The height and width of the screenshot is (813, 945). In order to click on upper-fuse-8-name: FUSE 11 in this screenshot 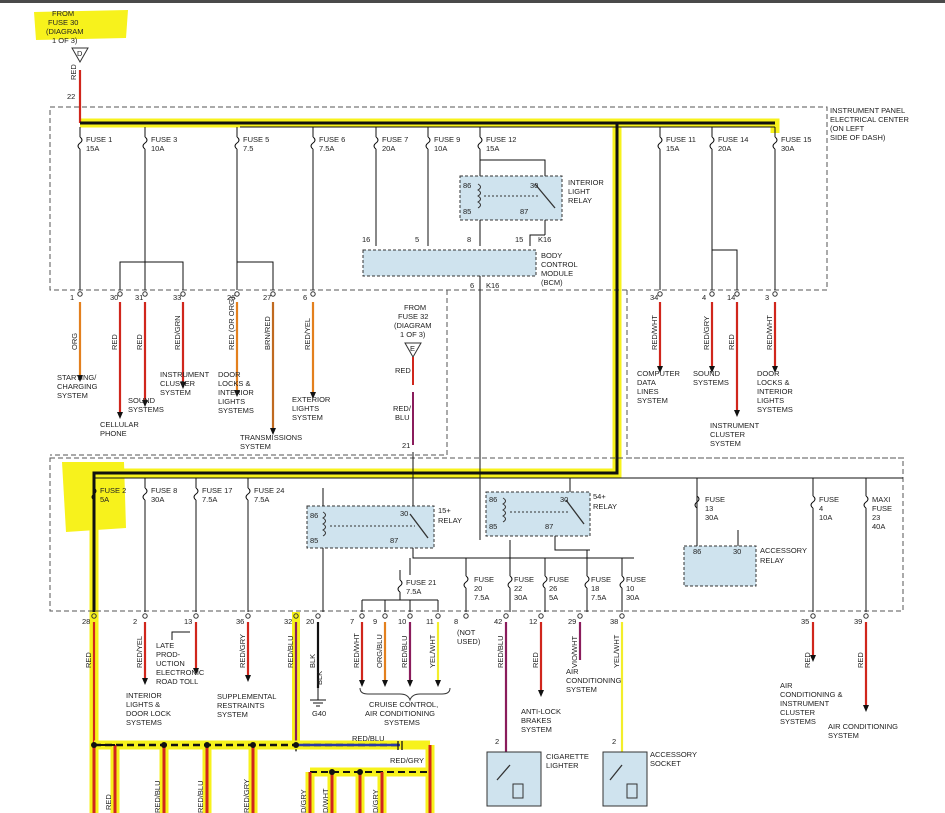, I will do `click(681, 139)`.